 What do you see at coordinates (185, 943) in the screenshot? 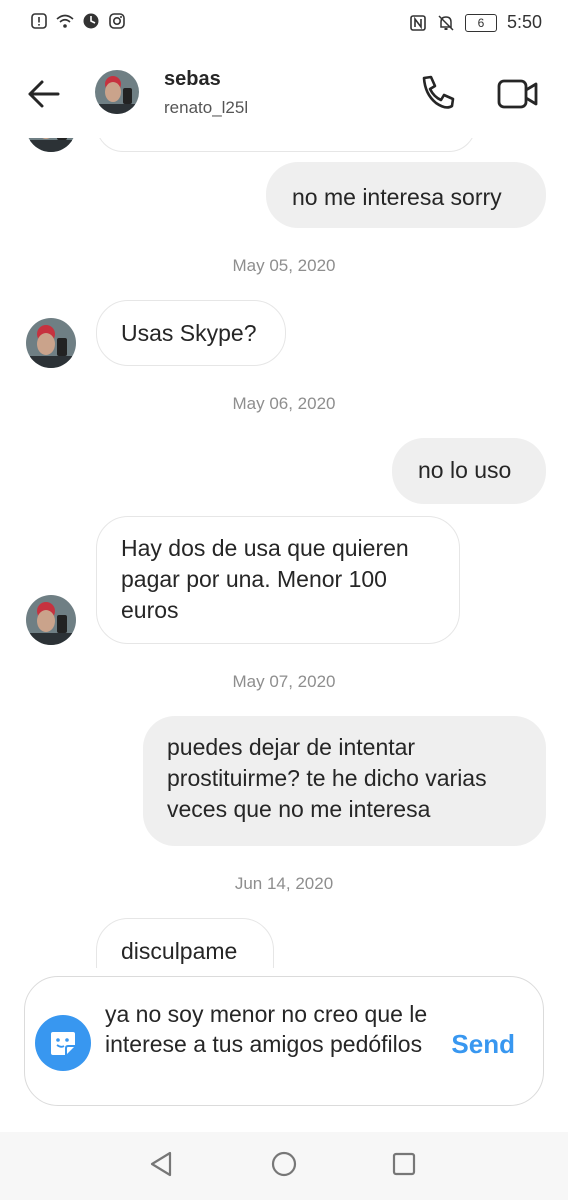
I see `message-bubble-incoming: disculpame` at bounding box center [185, 943].